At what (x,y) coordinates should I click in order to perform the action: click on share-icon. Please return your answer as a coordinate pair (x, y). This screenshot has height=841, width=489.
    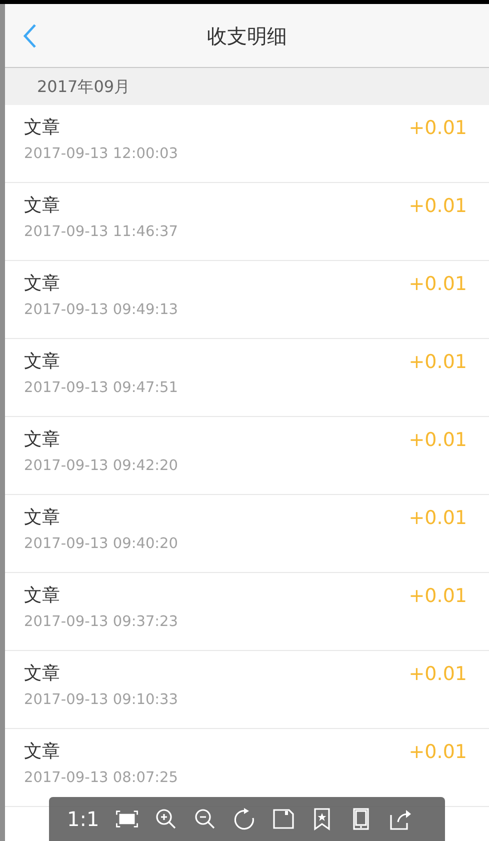
    Looking at the image, I should click on (400, 819).